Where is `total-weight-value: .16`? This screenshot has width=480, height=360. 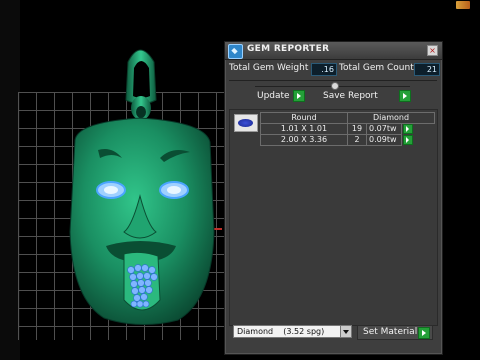
total-weight-value: .16 is located at coordinates (324, 69).